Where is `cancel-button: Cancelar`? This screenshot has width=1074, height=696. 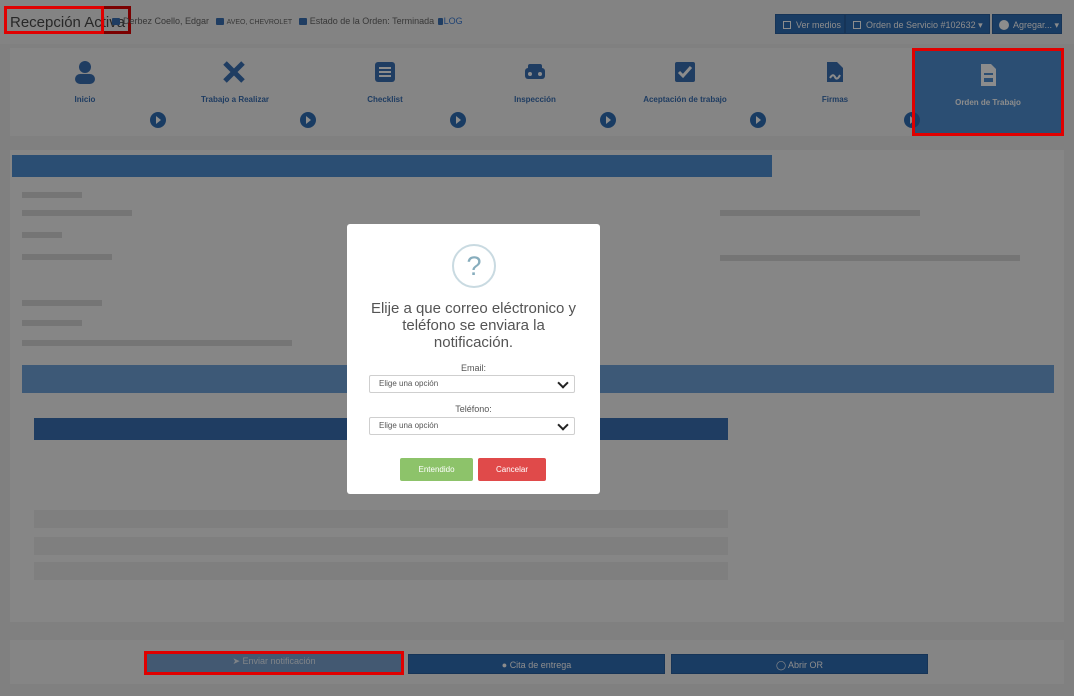
cancel-button: Cancelar is located at coordinates (512, 469).